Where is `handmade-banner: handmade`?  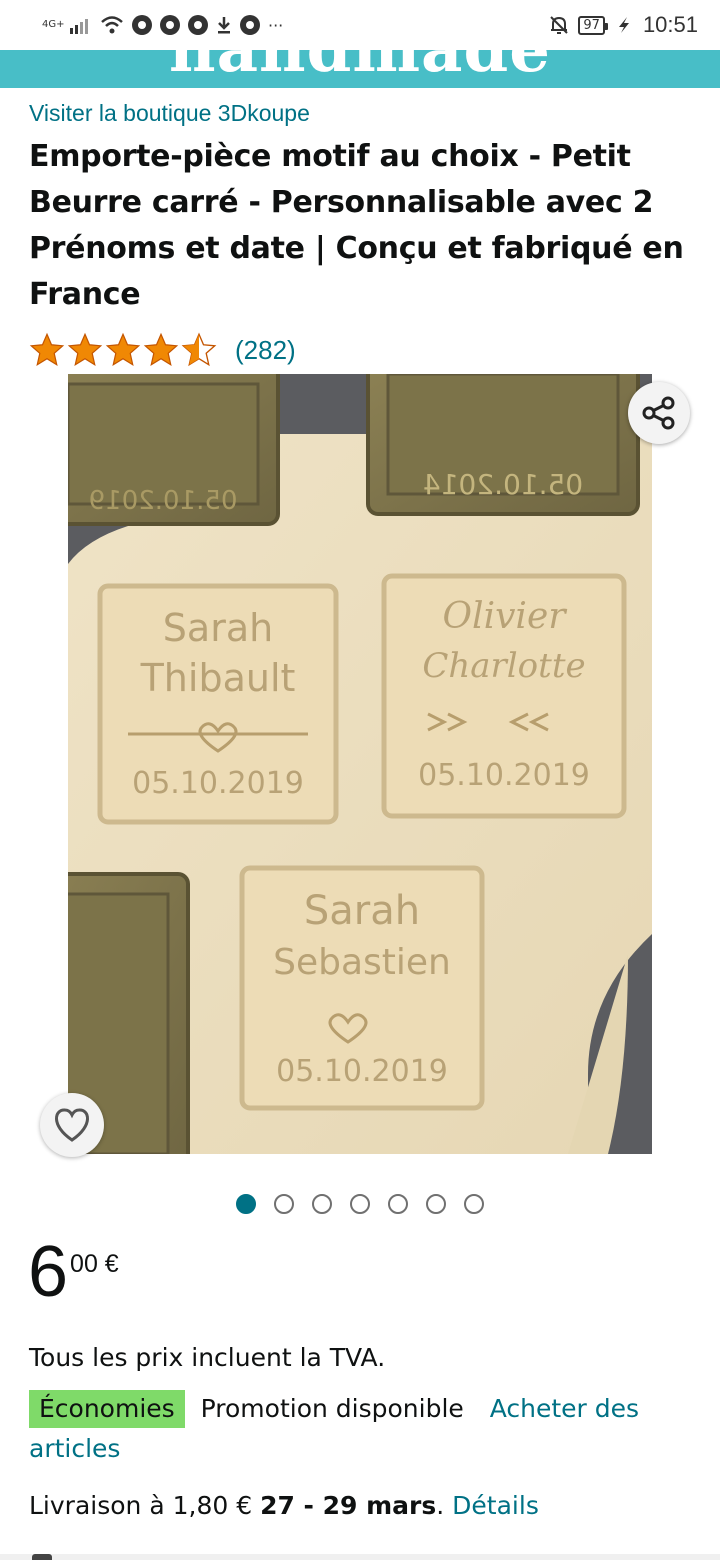
handmade-banner: handmade is located at coordinates (360, 69).